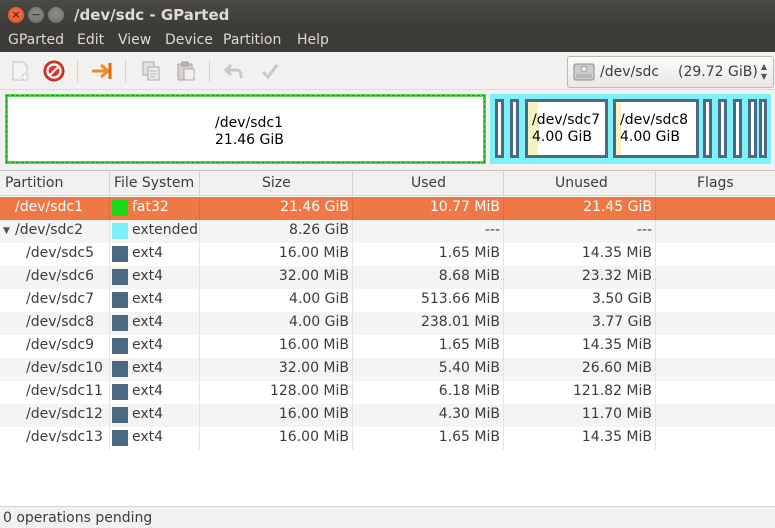  I want to click on diskmap-partition-sdc1: /dev/sdc1 21.46 GiB, so click(245, 129).